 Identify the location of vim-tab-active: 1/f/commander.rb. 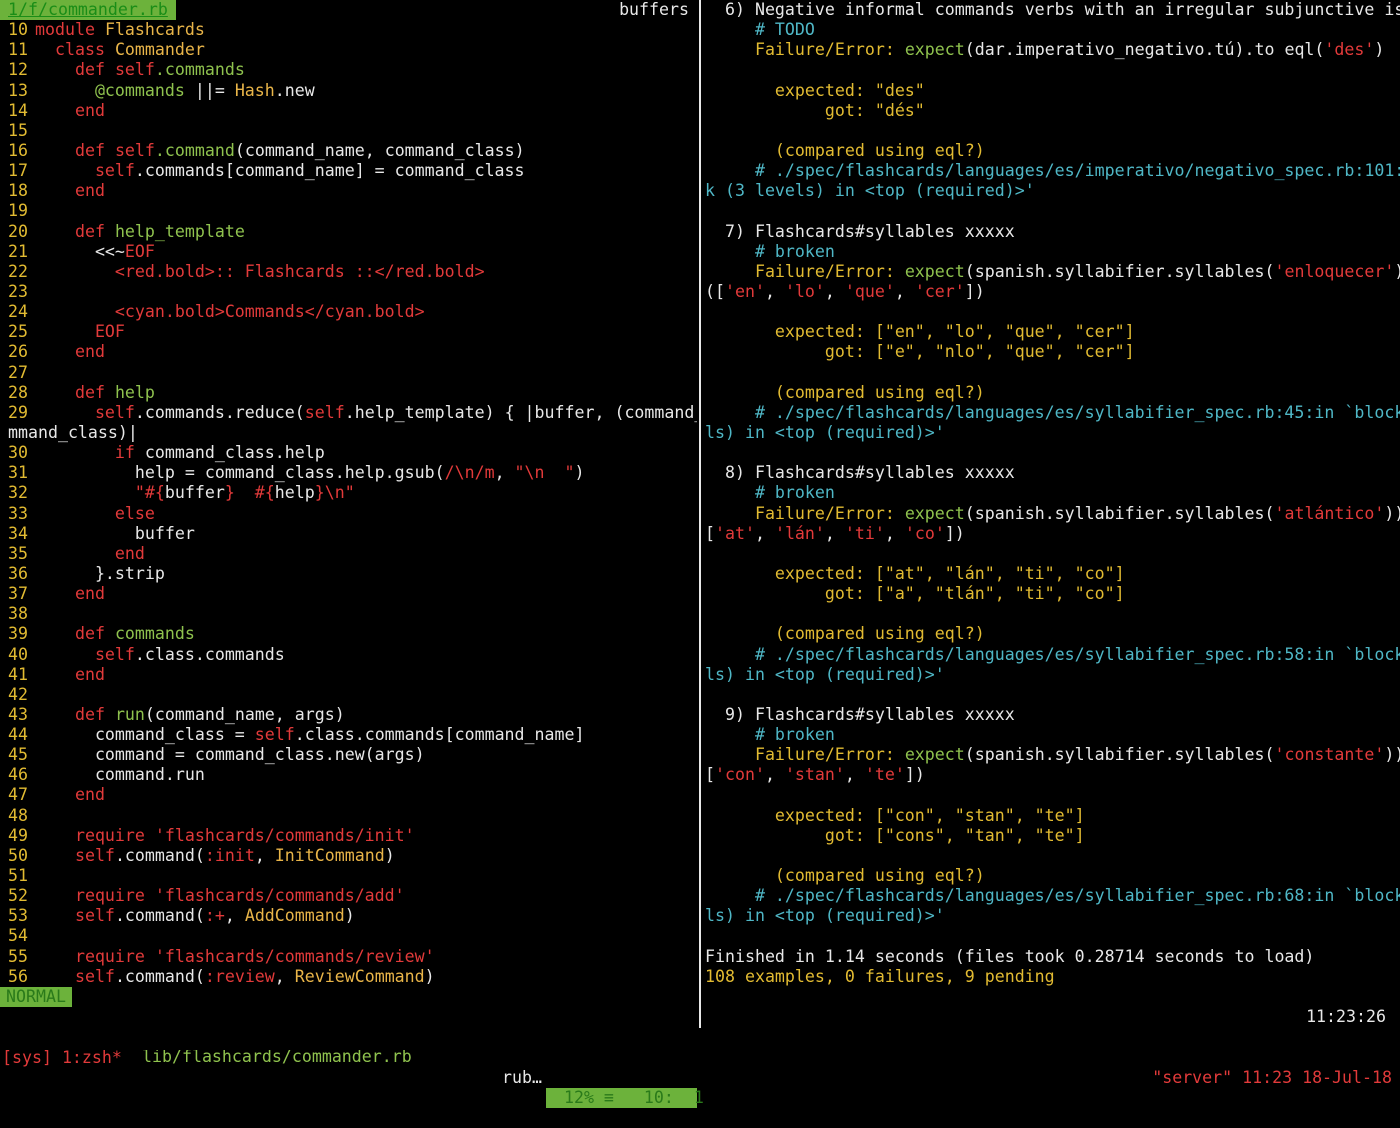
(88, 10).